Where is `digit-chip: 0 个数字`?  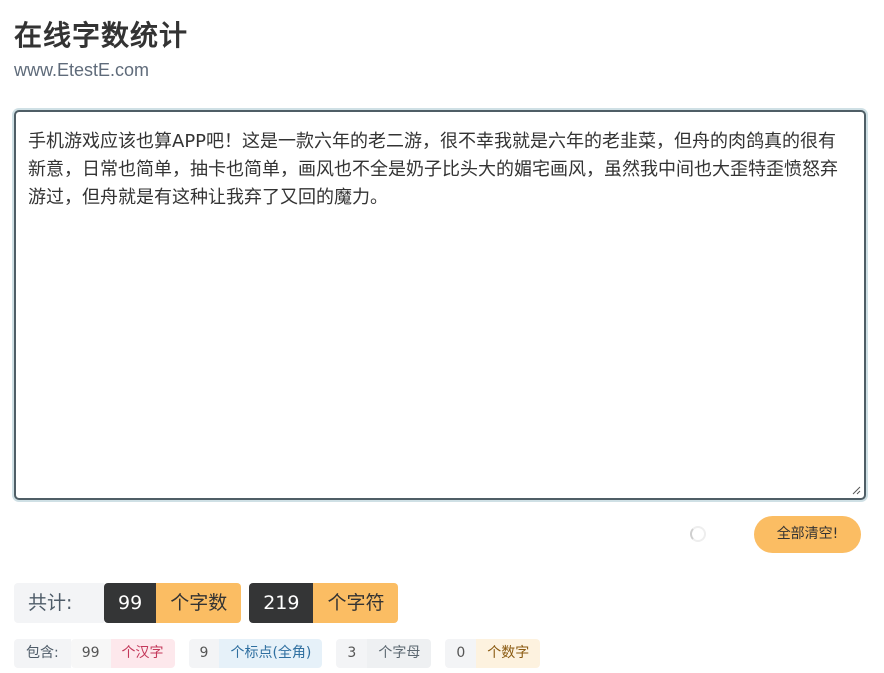 digit-chip: 0 个数字 is located at coordinates (493, 653).